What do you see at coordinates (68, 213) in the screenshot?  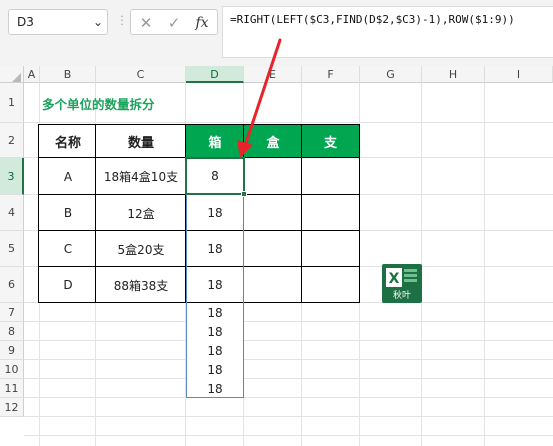 I see `cell-name: B` at bounding box center [68, 213].